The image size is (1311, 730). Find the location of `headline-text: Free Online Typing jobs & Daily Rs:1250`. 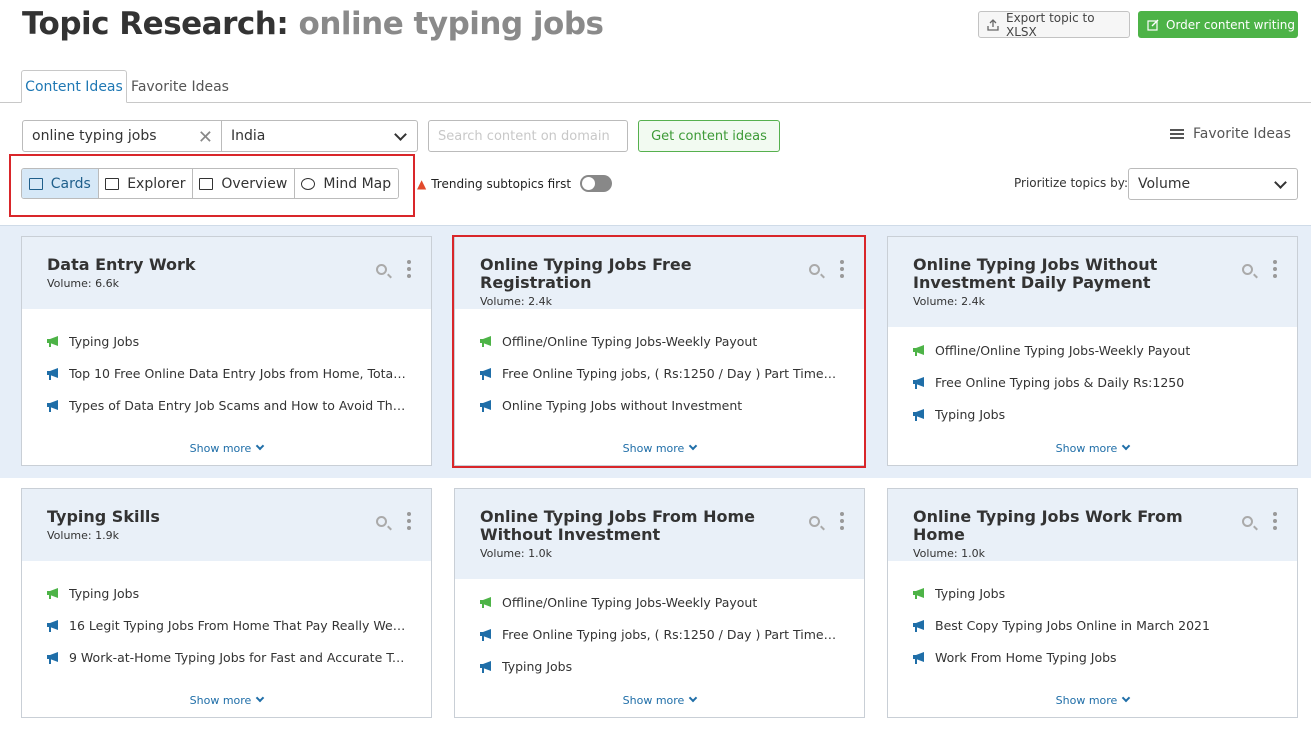

headline-text: Free Online Typing jobs & Daily Rs:1250 is located at coordinates (1060, 382).